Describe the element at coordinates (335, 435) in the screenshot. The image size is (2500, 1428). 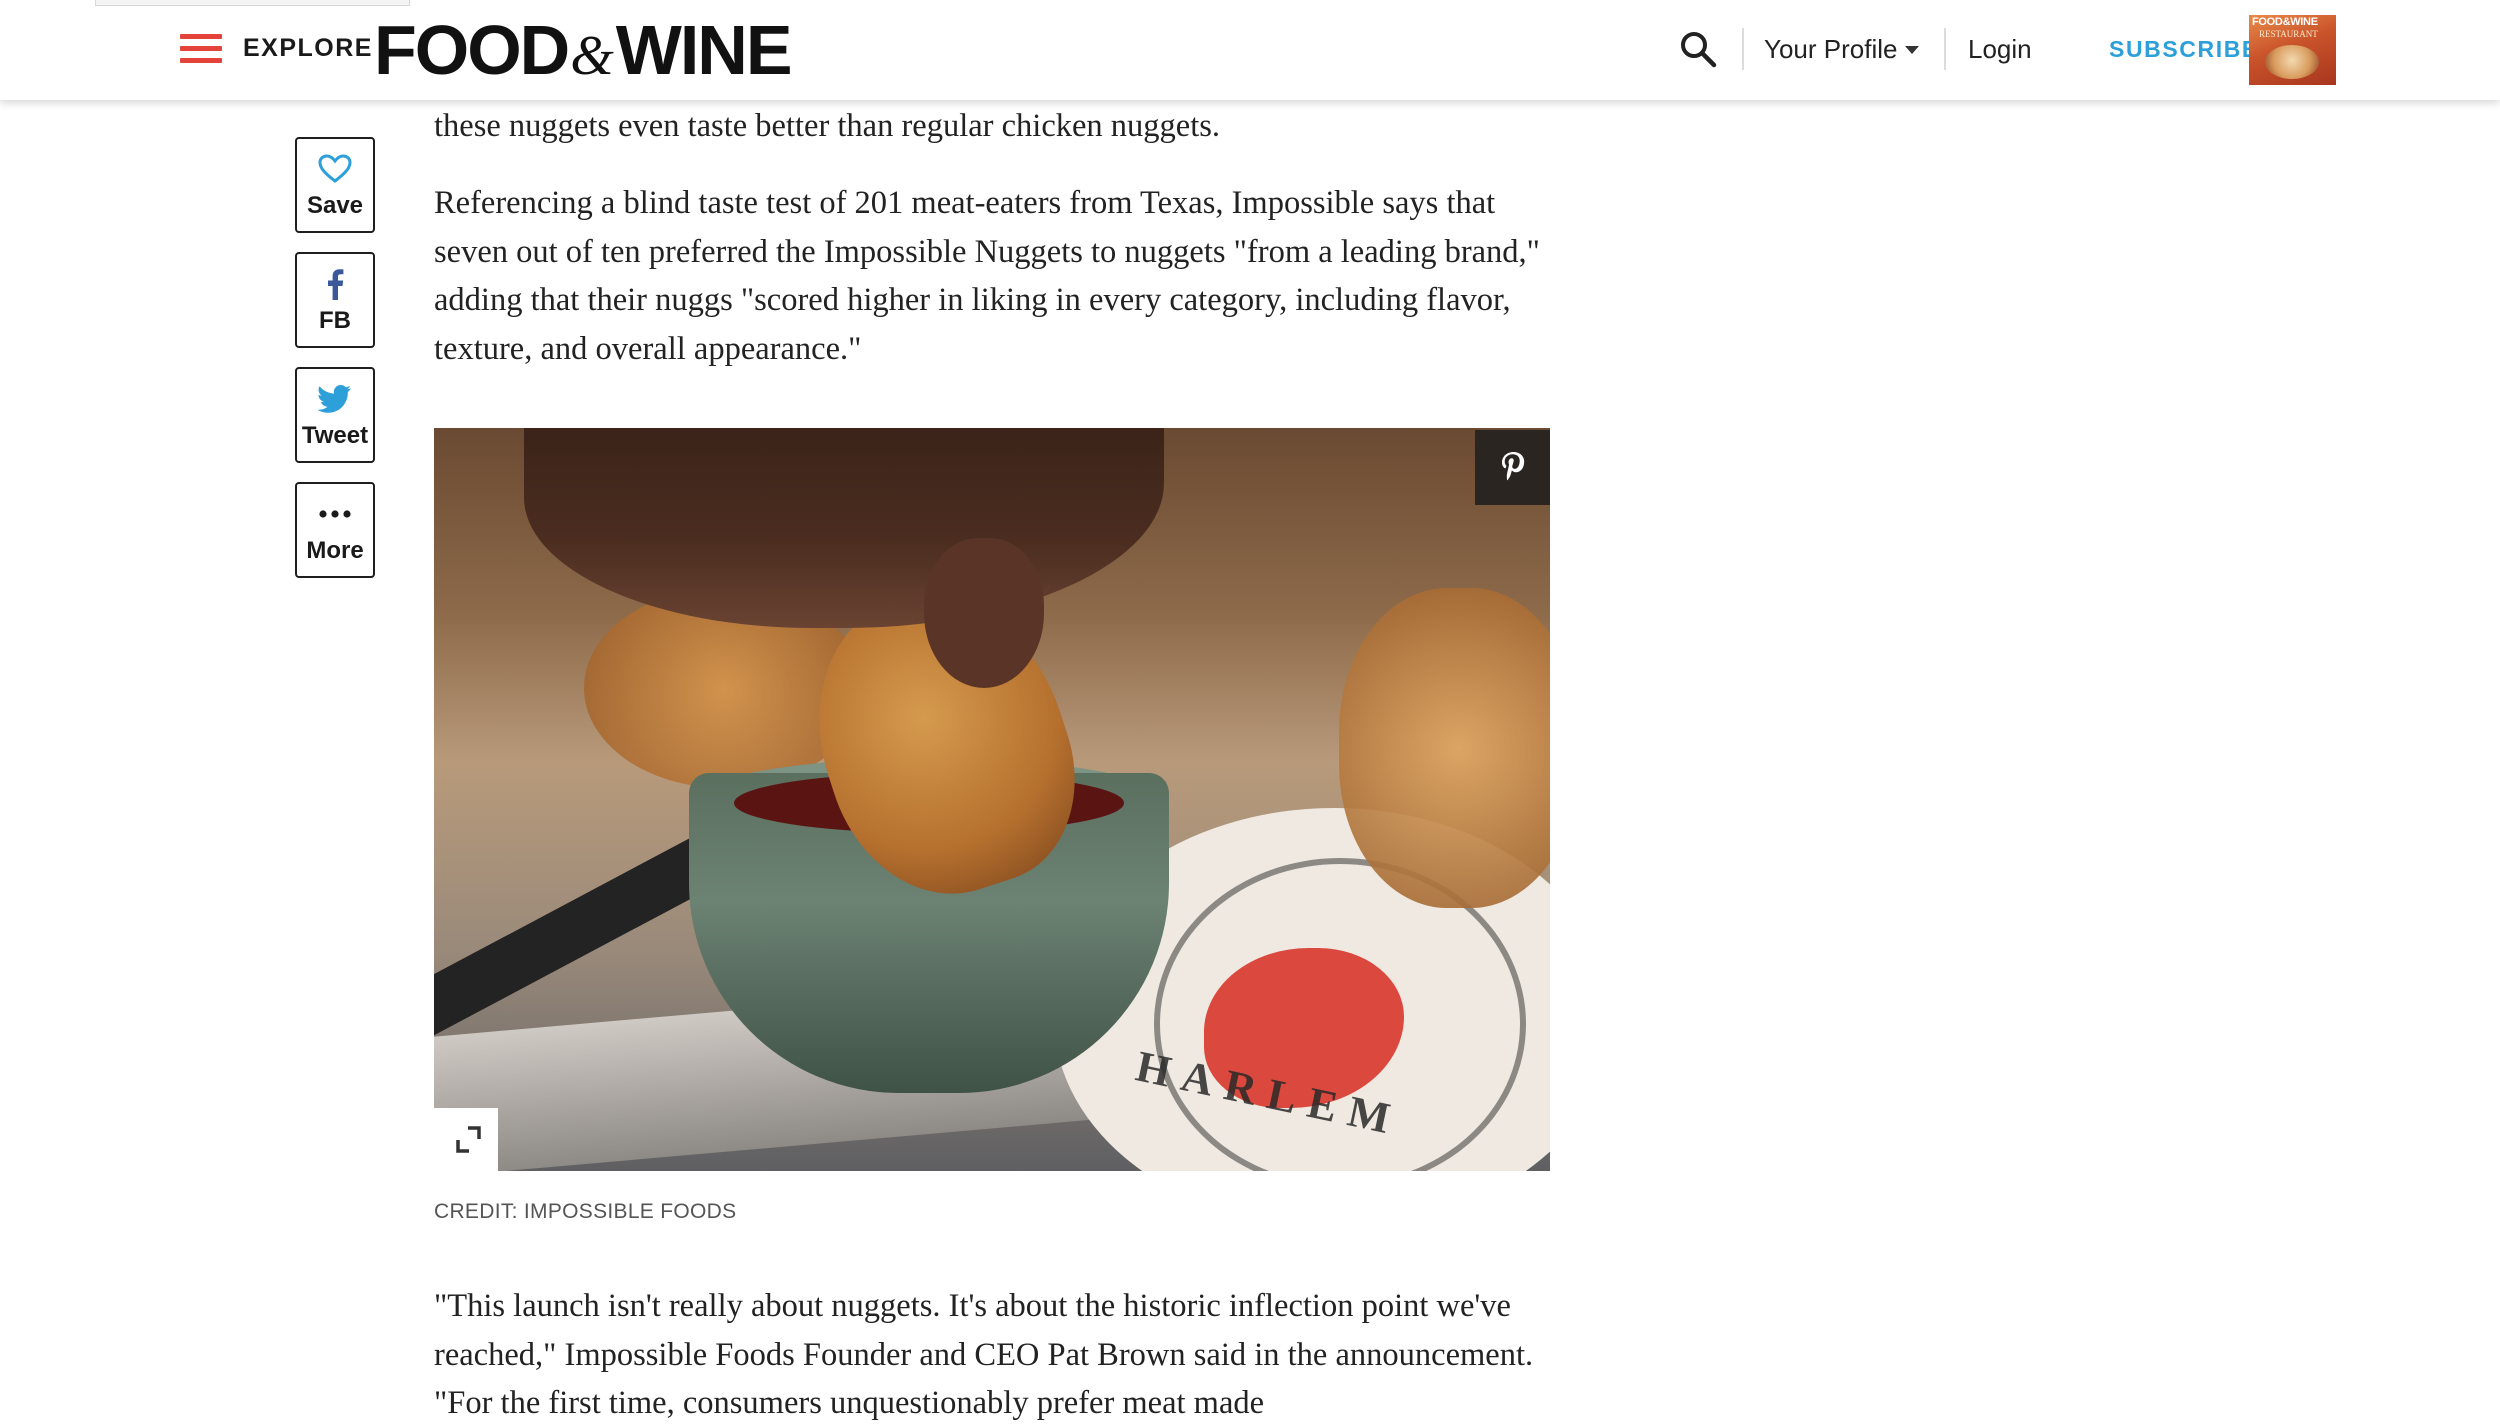
I see `tweet-label: Tweet` at that location.